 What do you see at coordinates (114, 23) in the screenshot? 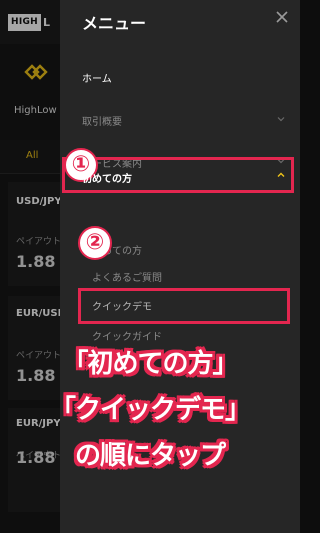
I see `menu-title: メニュー` at bounding box center [114, 23].